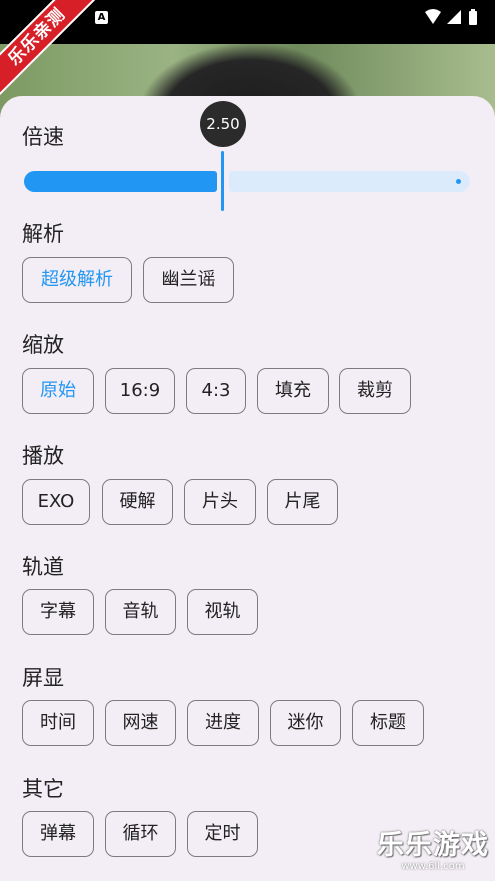 Image resolution: width=495 pixels, height=881 pixels. Describe the element at coordinates (302, 502) in the screenshot. I see `player-option-outro: 片尾` at that location.